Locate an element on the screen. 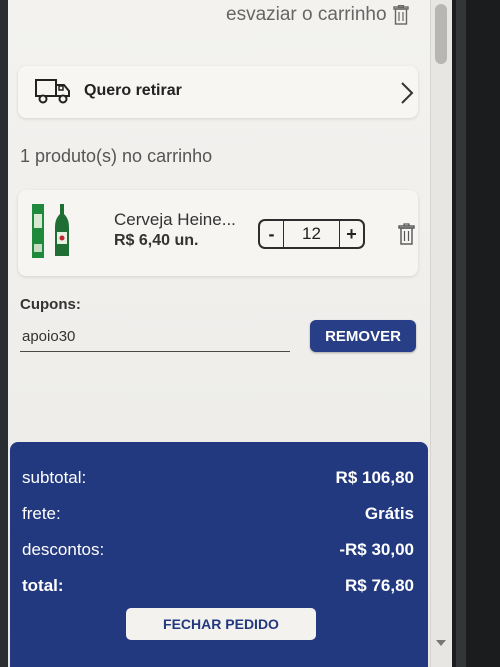 The width and height of the screenshot is (500, 667). pickup-label: Quero retirar is located at coordinates (133, 90).